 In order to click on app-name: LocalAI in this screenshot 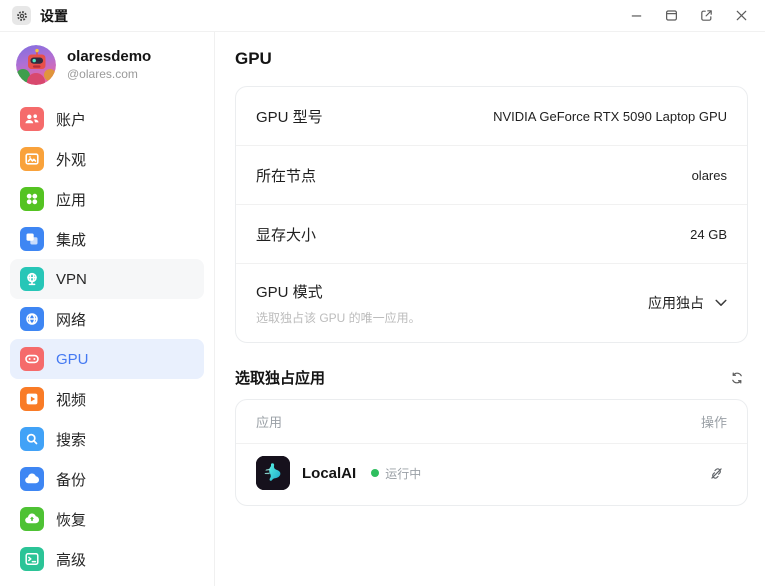, I will do `click(329, 473)`.